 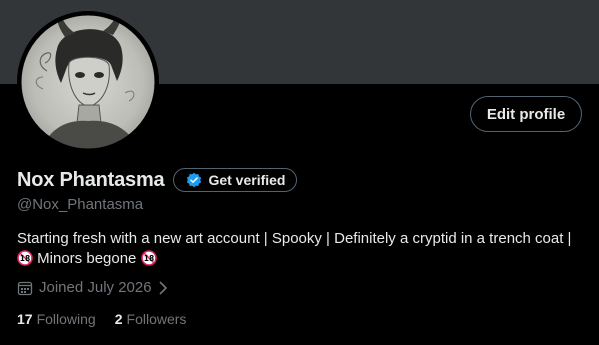 I want to click on following-label: Following, so click(x=66, y=319).